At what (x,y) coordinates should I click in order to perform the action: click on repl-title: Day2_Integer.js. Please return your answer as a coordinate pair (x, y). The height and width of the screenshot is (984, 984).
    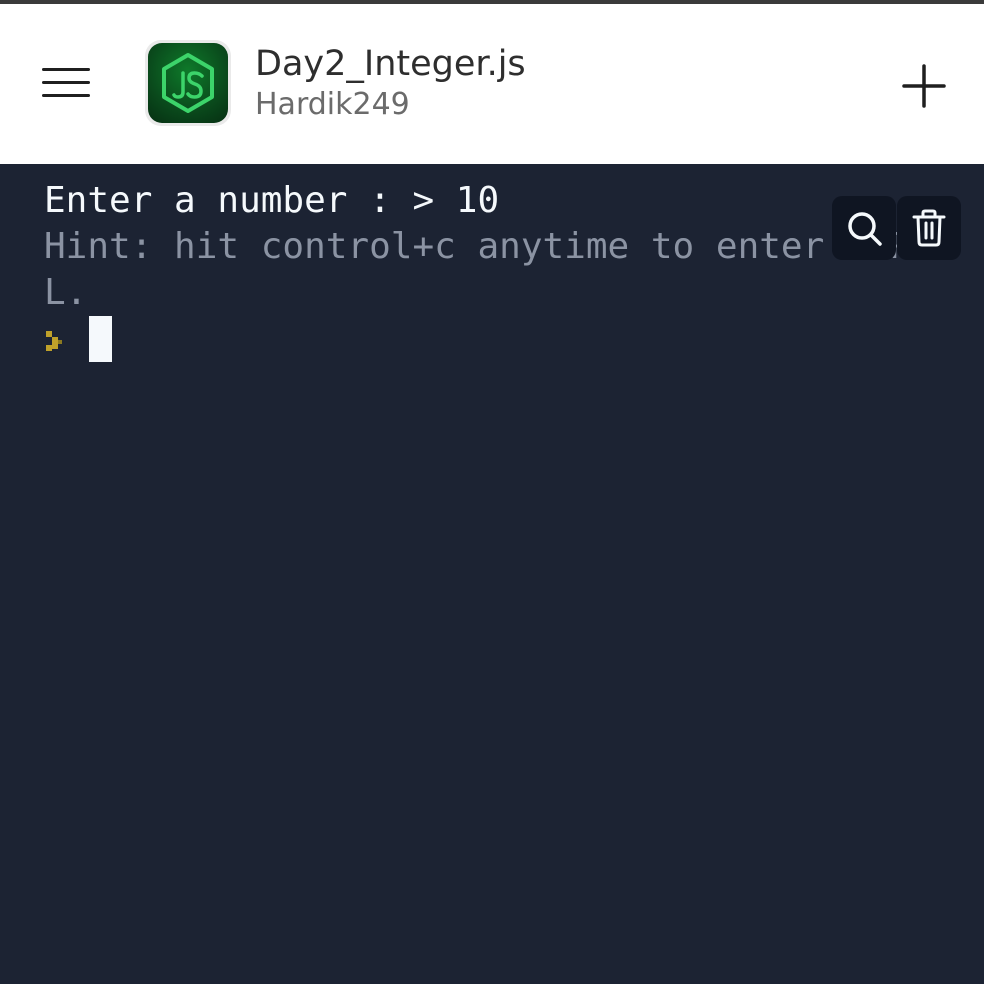
    Looking at the image, I should click on (390, 64).